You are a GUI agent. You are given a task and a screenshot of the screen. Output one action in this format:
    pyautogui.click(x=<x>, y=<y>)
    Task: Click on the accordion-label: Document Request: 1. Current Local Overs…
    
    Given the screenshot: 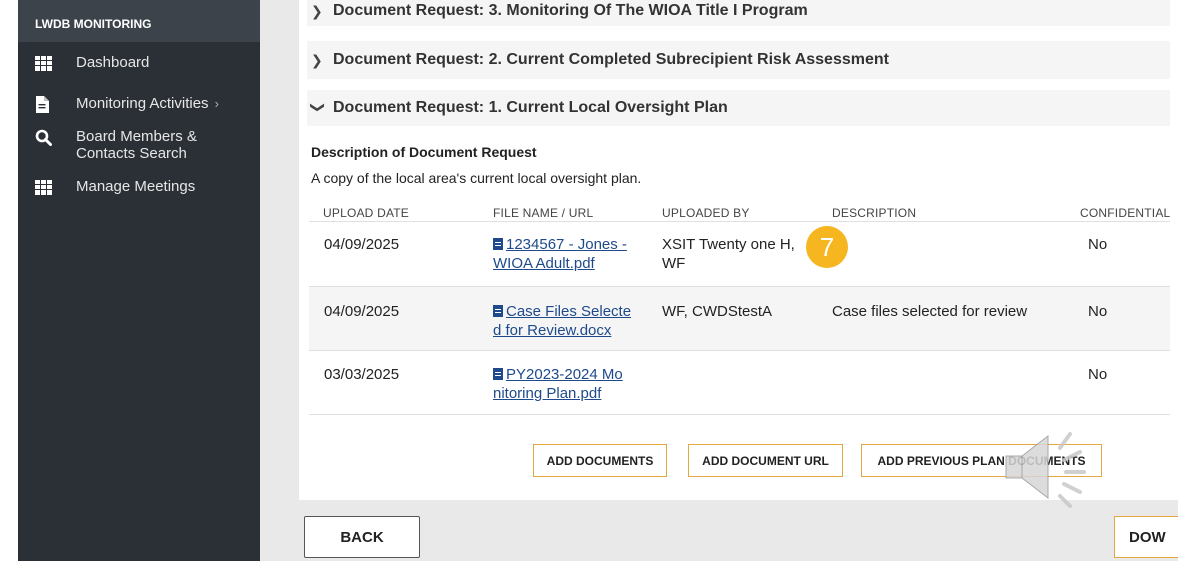 What is the action you would take?
    pyautogui.click(x=530, y=107)
    